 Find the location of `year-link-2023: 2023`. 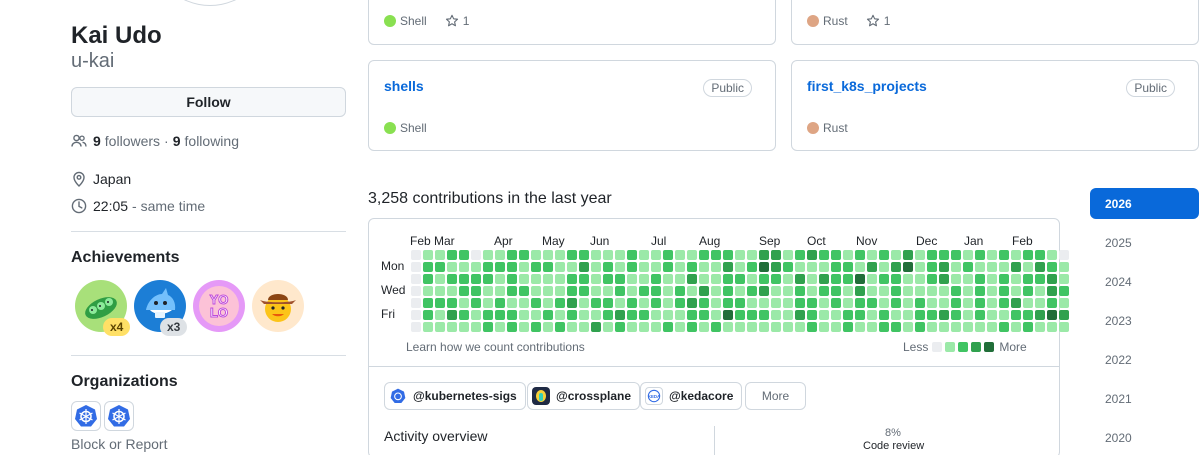

year-link-2023: 2023 is located at coordinates (1144, 320).